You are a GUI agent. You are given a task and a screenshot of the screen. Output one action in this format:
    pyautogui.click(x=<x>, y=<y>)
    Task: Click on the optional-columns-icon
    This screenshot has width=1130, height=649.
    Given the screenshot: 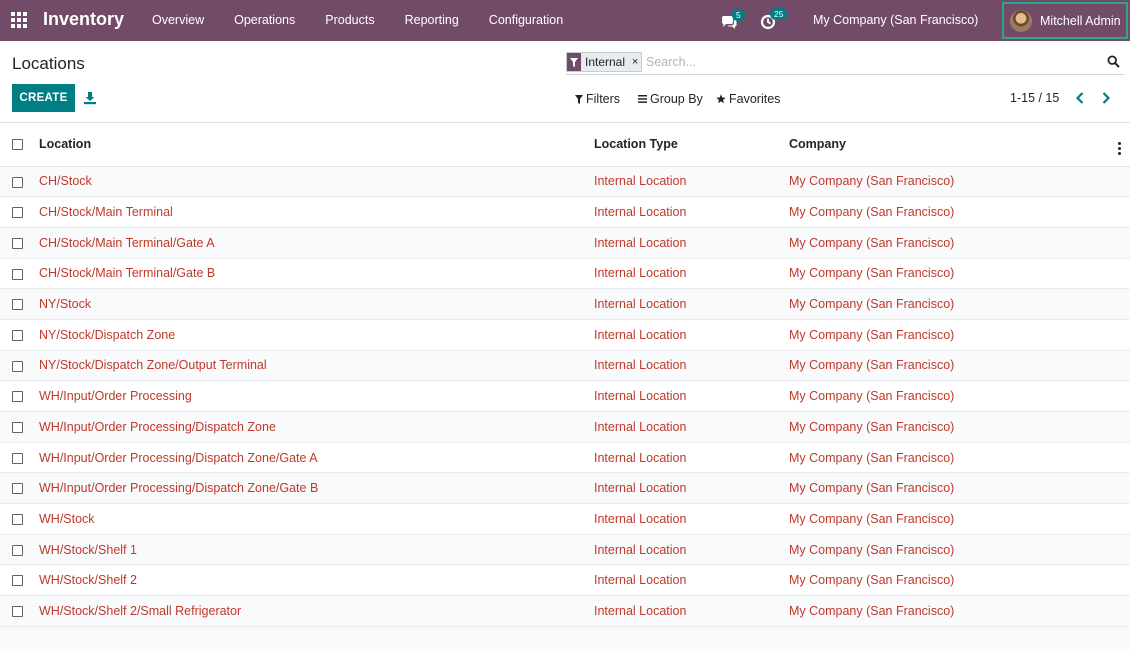 What is the action you would take?
    pyautogui.click(x=1119, y=148)
    